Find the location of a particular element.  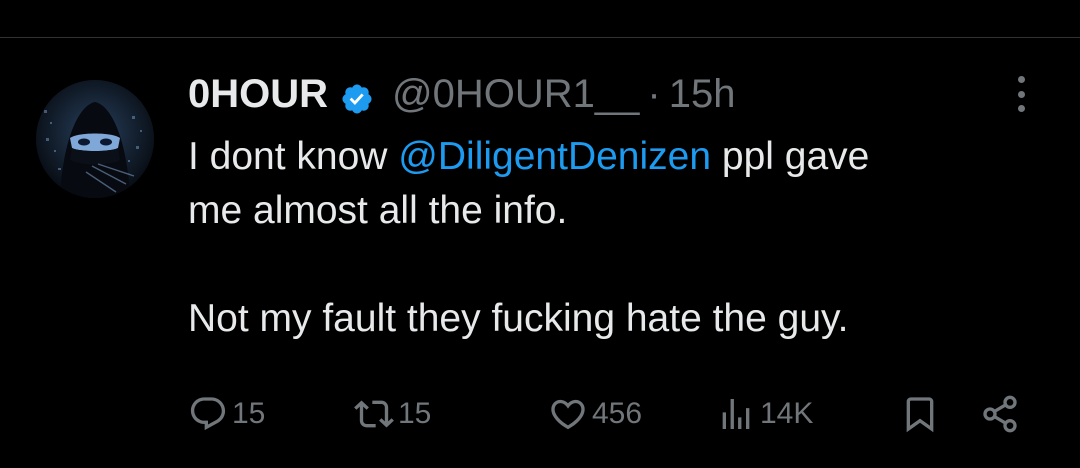

retweet-icon is located at coordinates (374, 414).